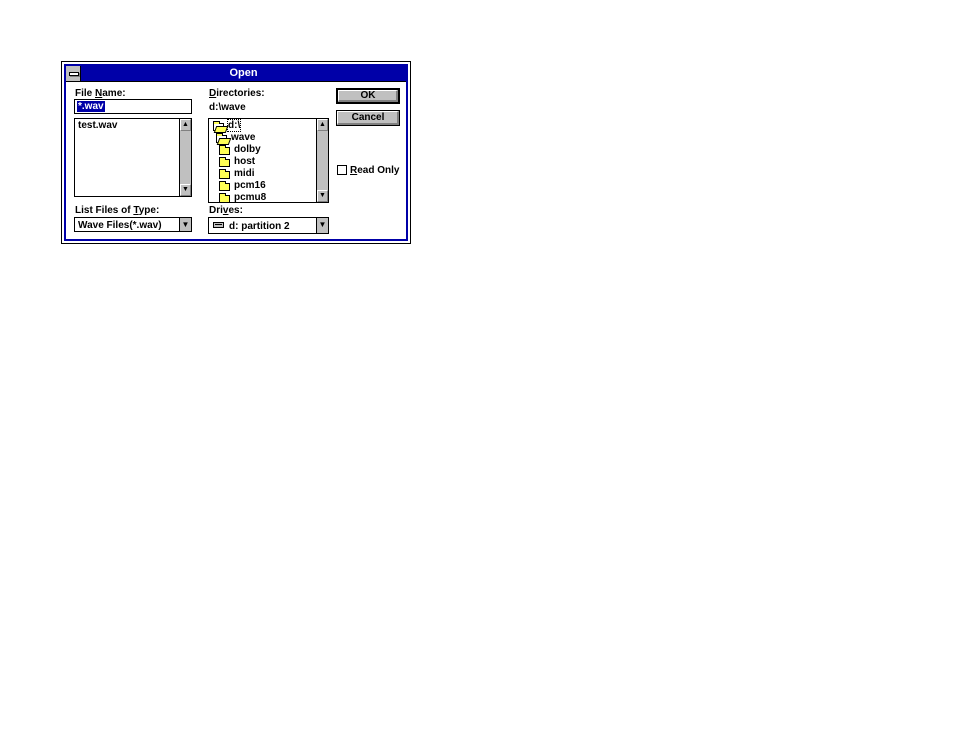 This screenshot has width=954, height=738. What do you see at coordinates (237, 93) in the screenshot?
I see `directories-label: Directories:` at bounding box center [237, 93].